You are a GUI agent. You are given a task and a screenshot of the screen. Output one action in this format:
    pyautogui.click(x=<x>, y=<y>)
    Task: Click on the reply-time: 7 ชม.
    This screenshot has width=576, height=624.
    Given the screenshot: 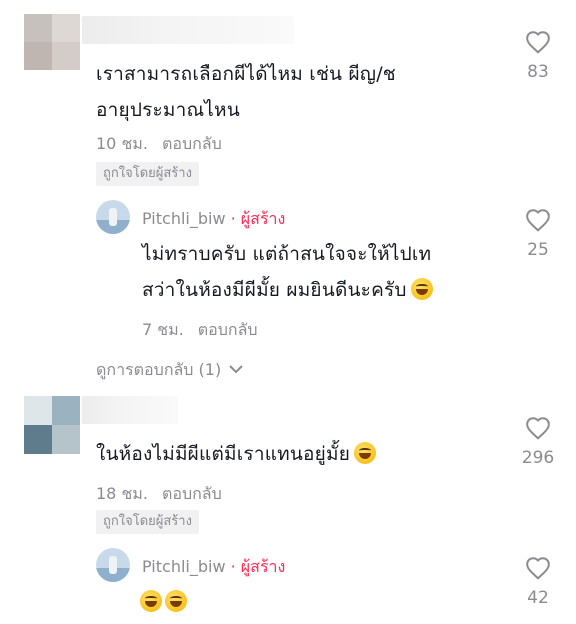 What is the action you would take?
    pyautogui.click(x=163, y=329)
    